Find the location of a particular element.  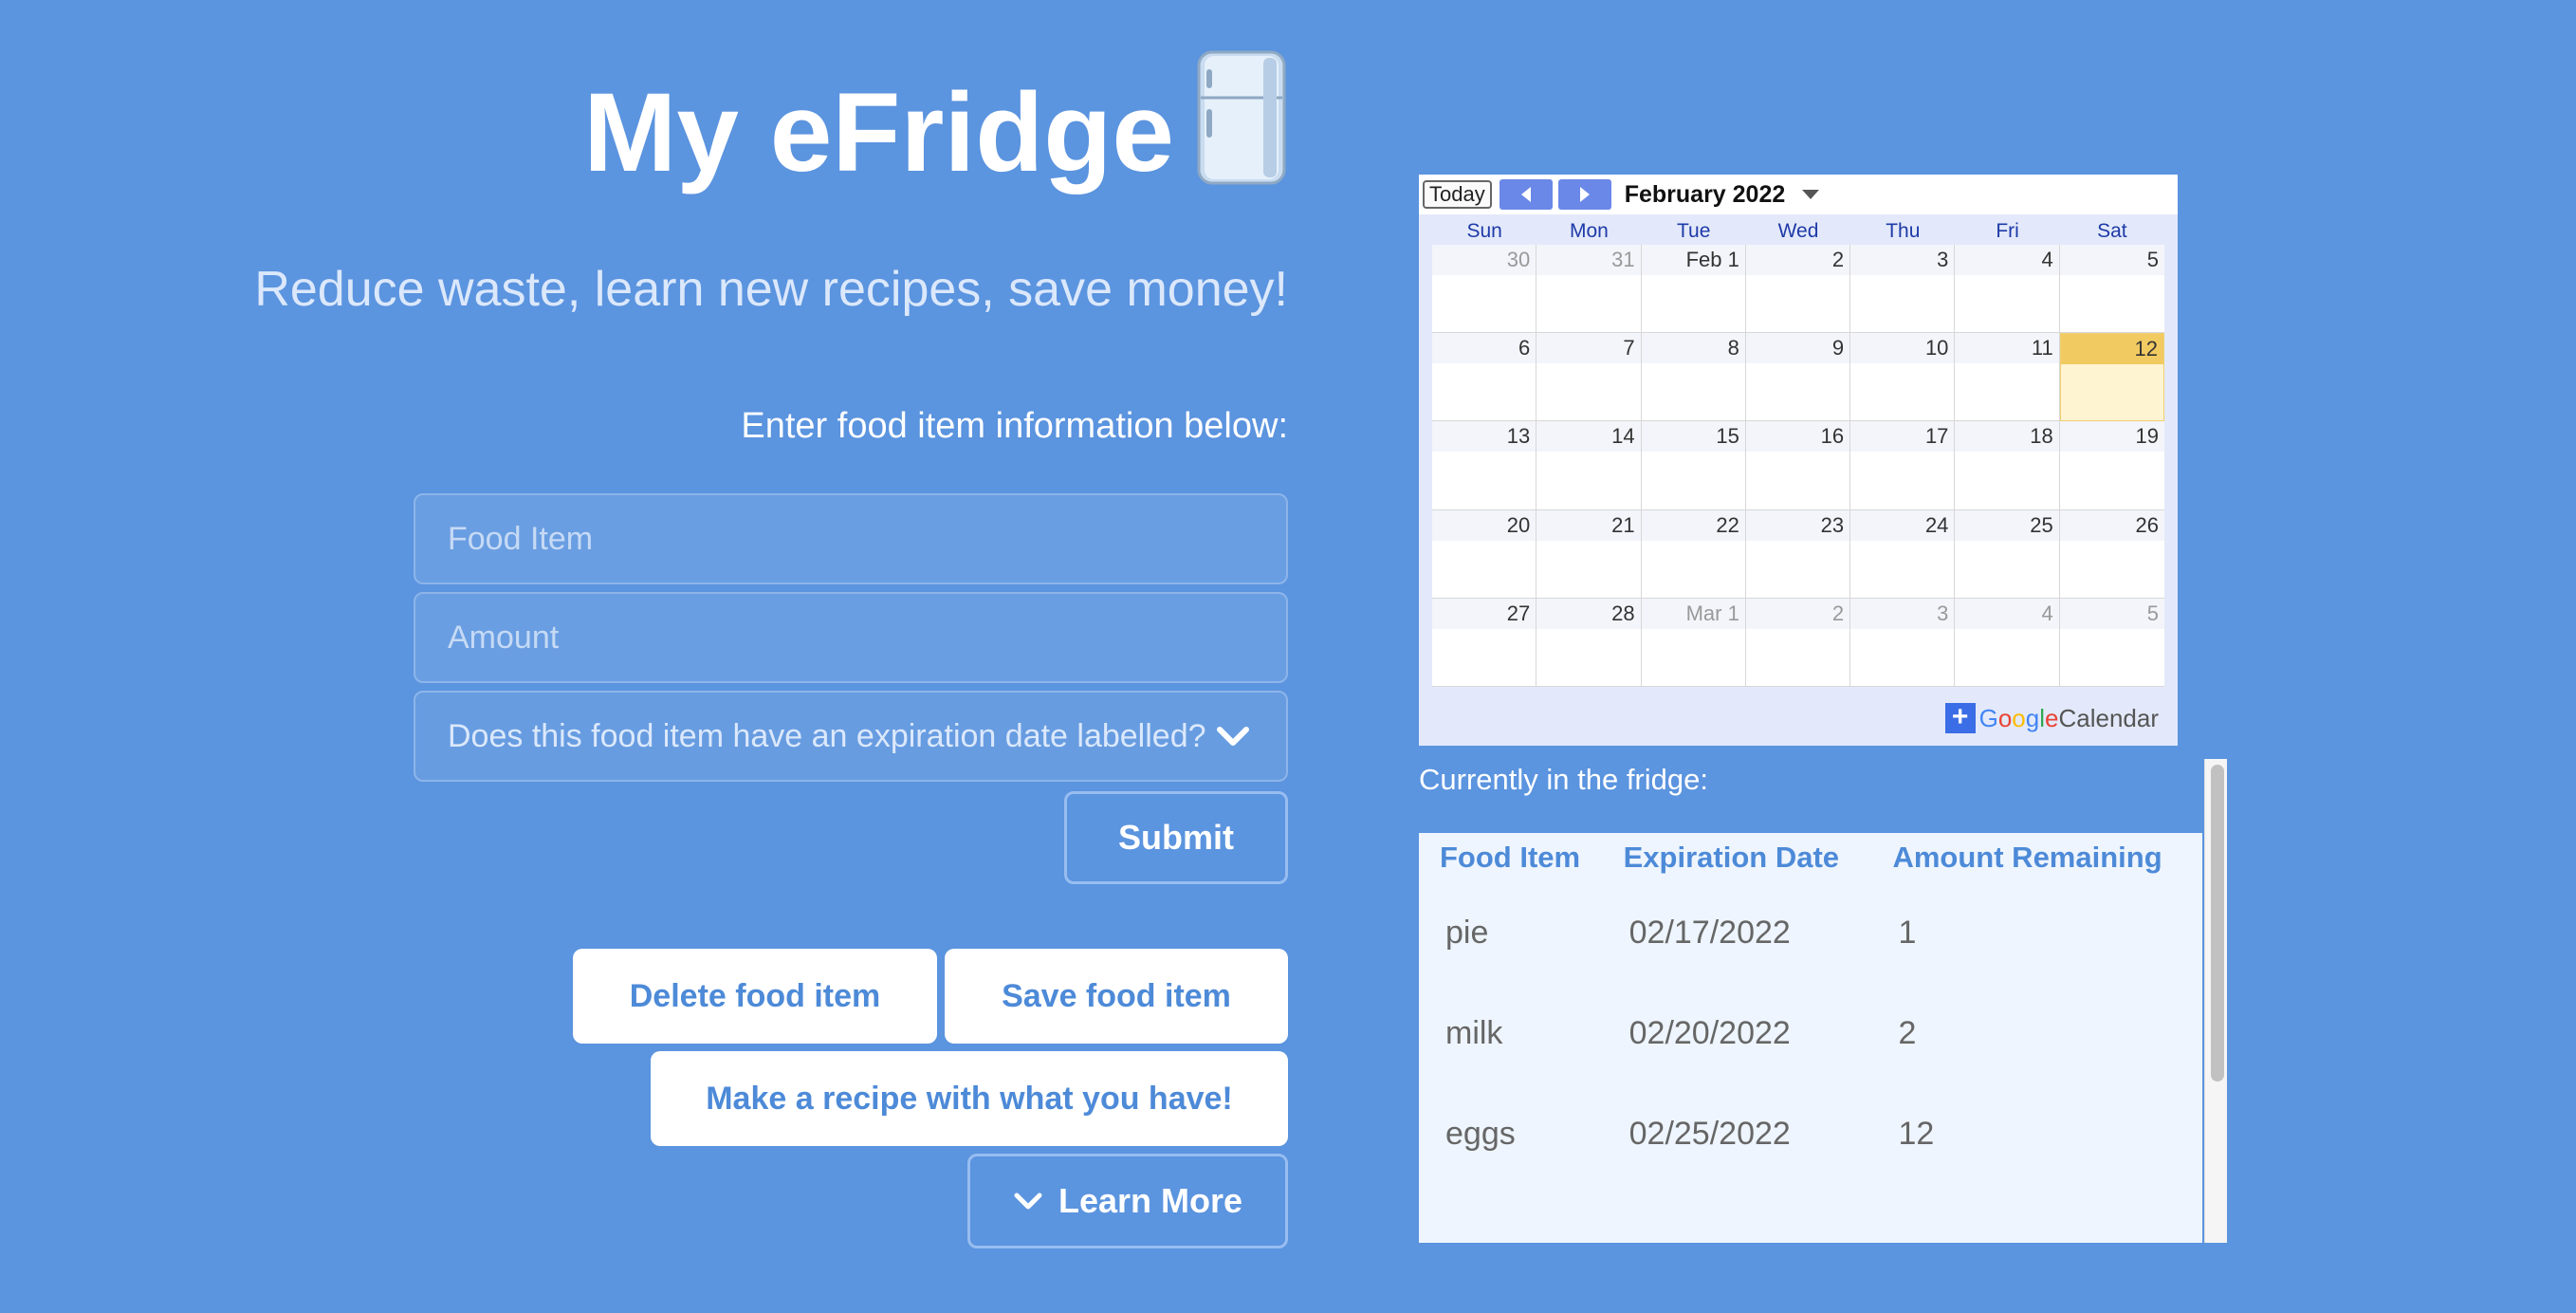

day-number: Mar 1 is located at coordinates (1693, 613).